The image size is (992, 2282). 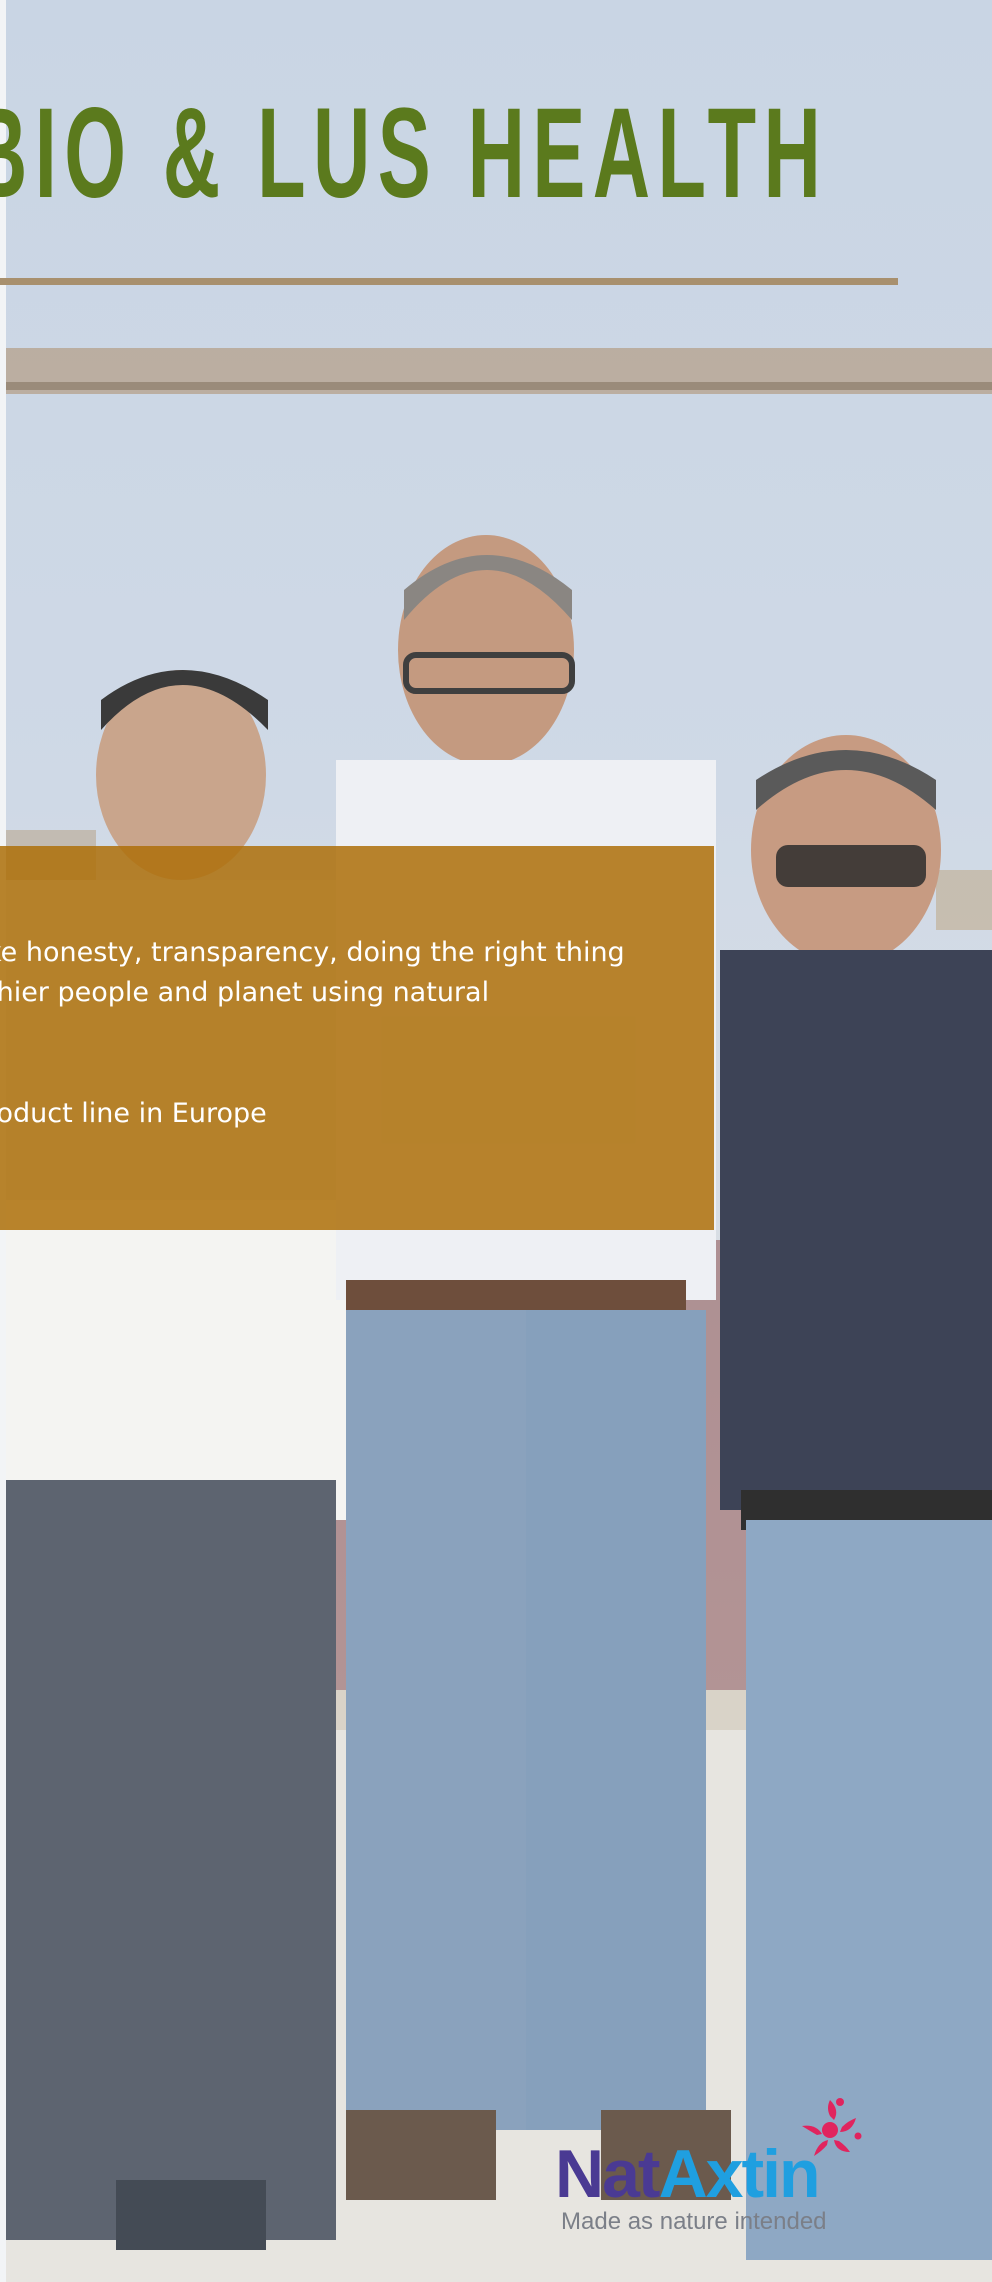 What do you see at coordinates (739, 2174) in the screenshot?
I see `logo-name-part-2: Axtin` at bounding box center [739, 2174].